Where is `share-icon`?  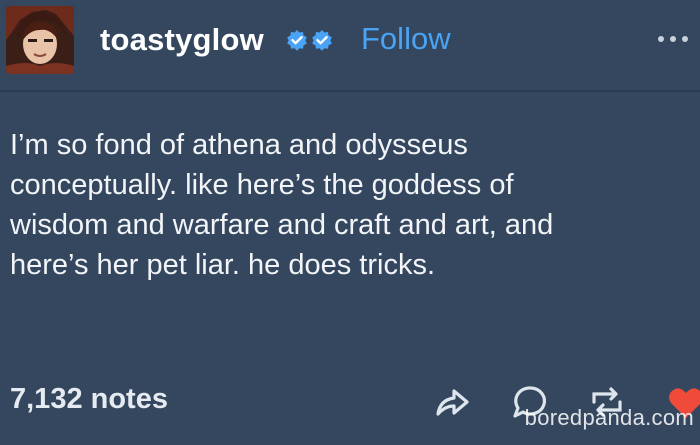 share-icon is located at coordinates (452, 402).